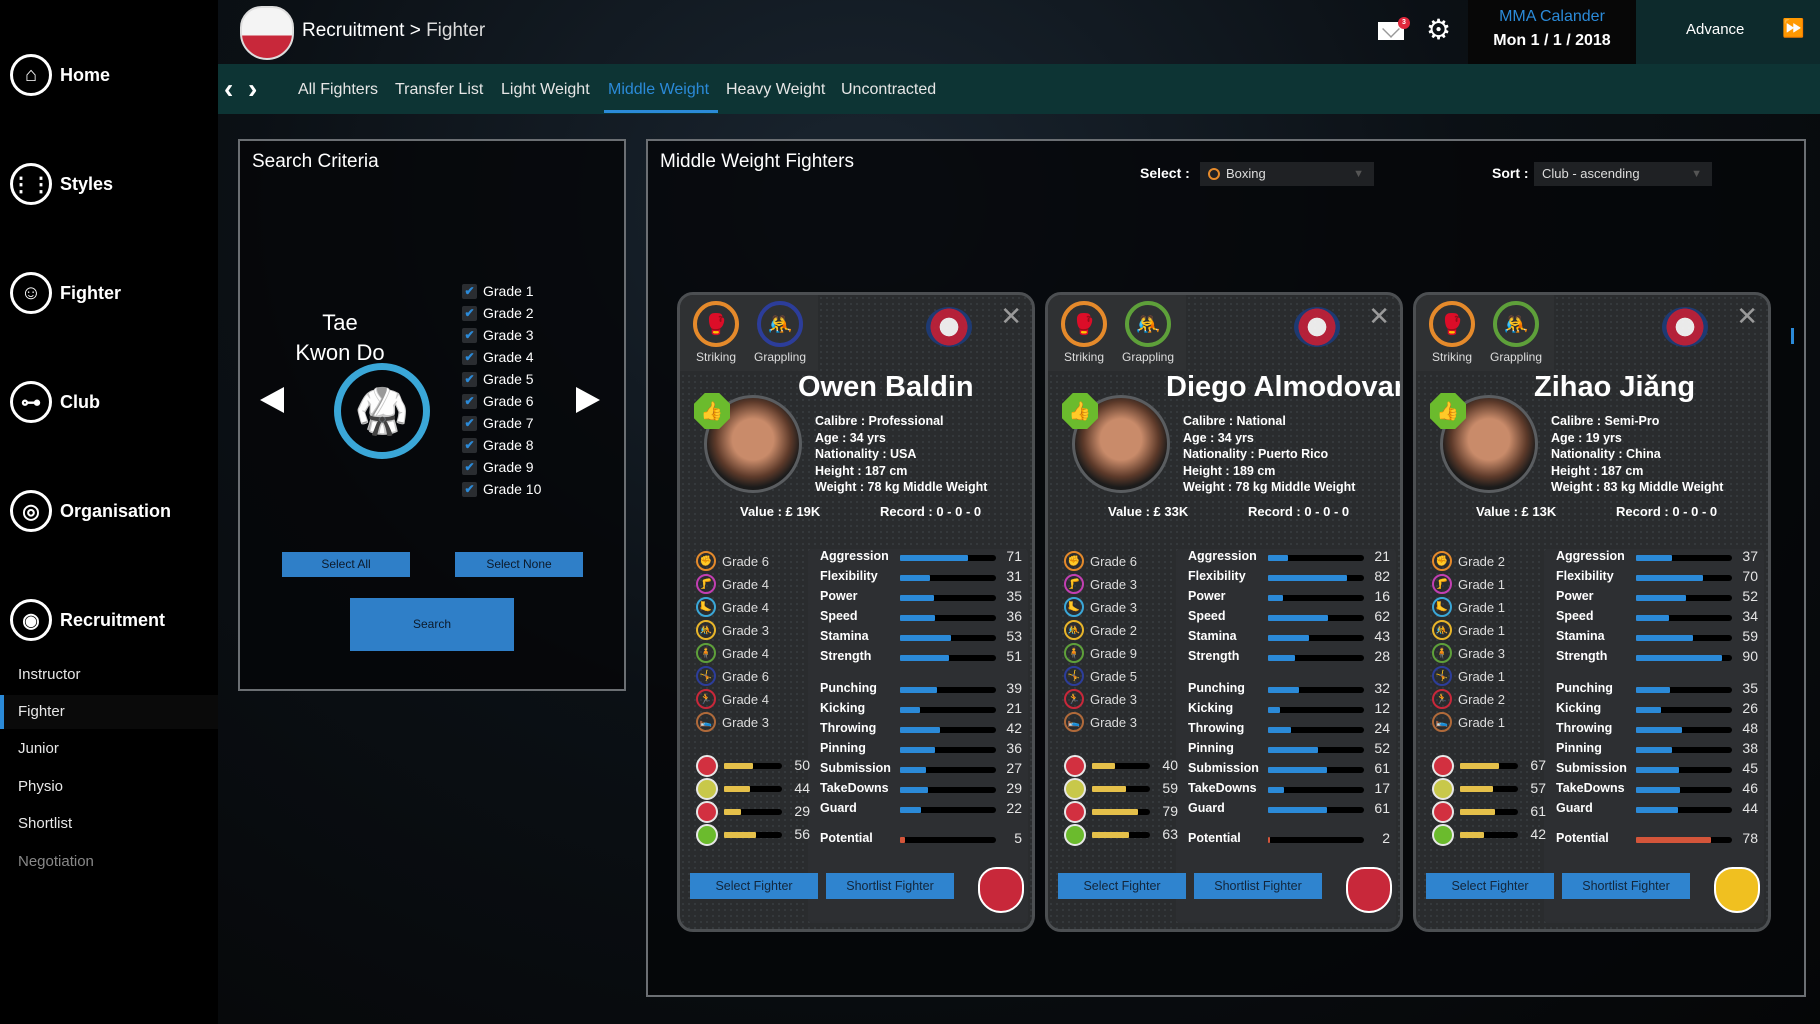 The width and height of the screenshot is (1820, 1024). What do you see at coordinates (252, 89) in the screenshot?
I see `forward-arrow-icon: ›` at bounding box center [252, 89].